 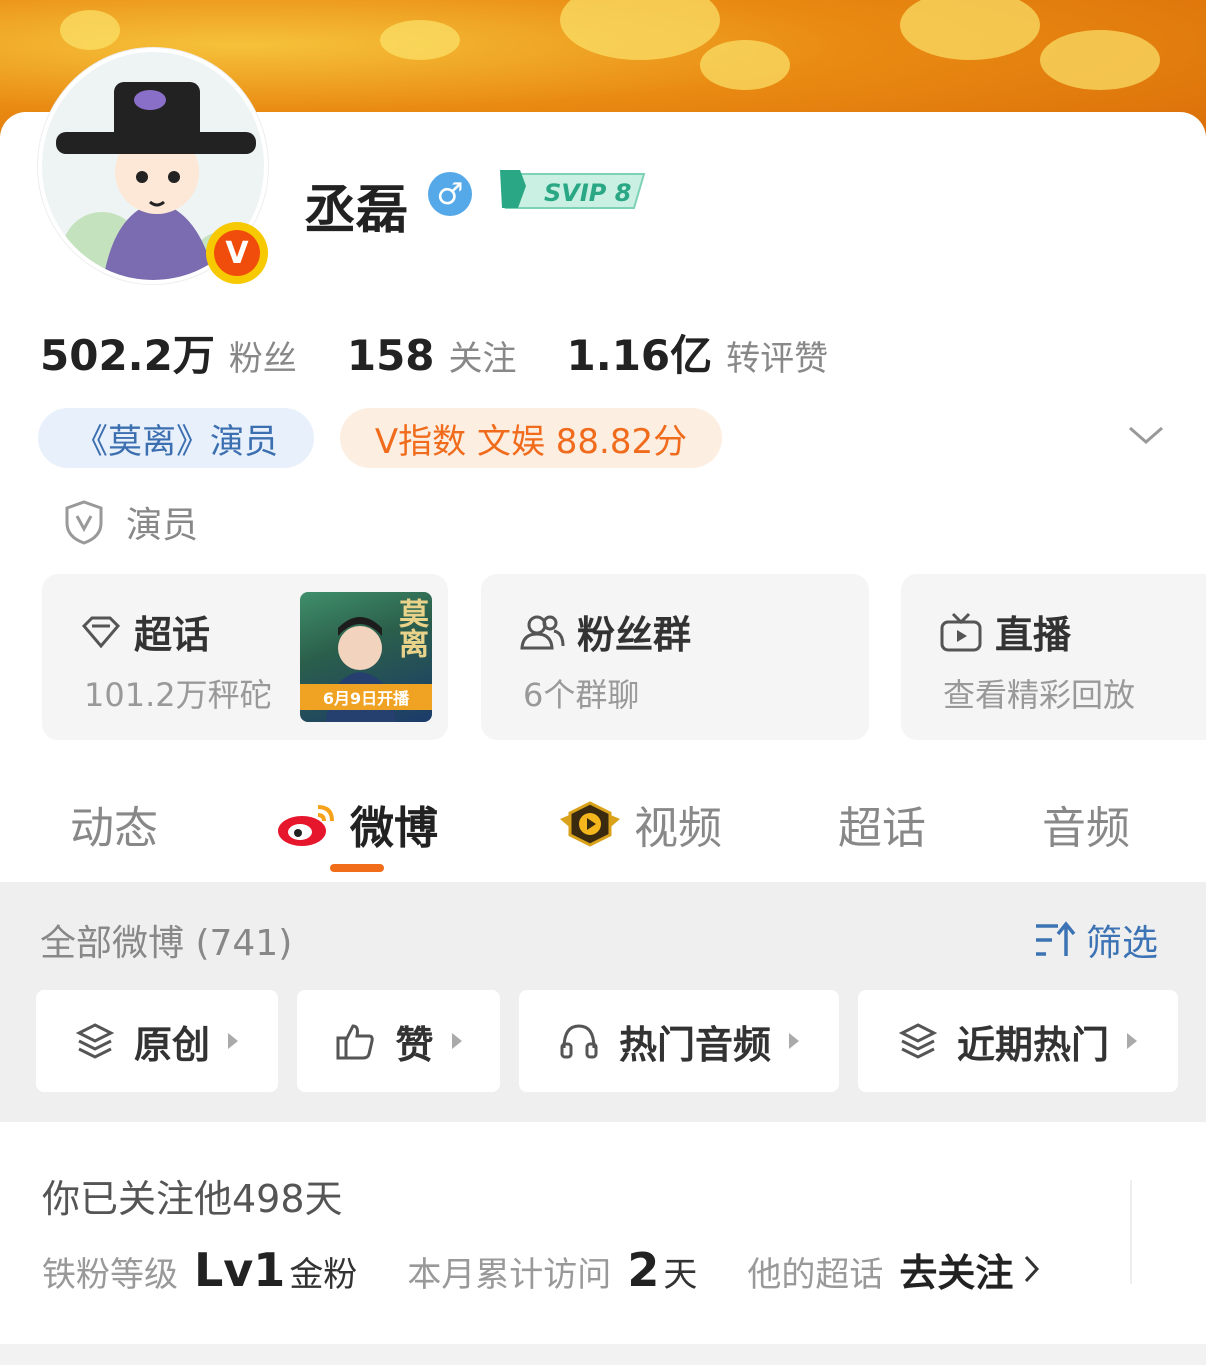 What do you see at coordinates (110, 1275) in the screenshot?
I see `fan-level-label: 铁粉等级` at bounding box center [110, 1275].